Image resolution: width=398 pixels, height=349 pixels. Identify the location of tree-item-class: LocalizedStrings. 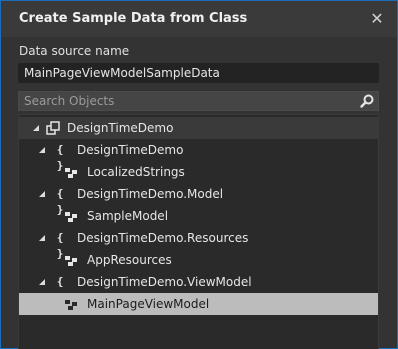
(198, 172).